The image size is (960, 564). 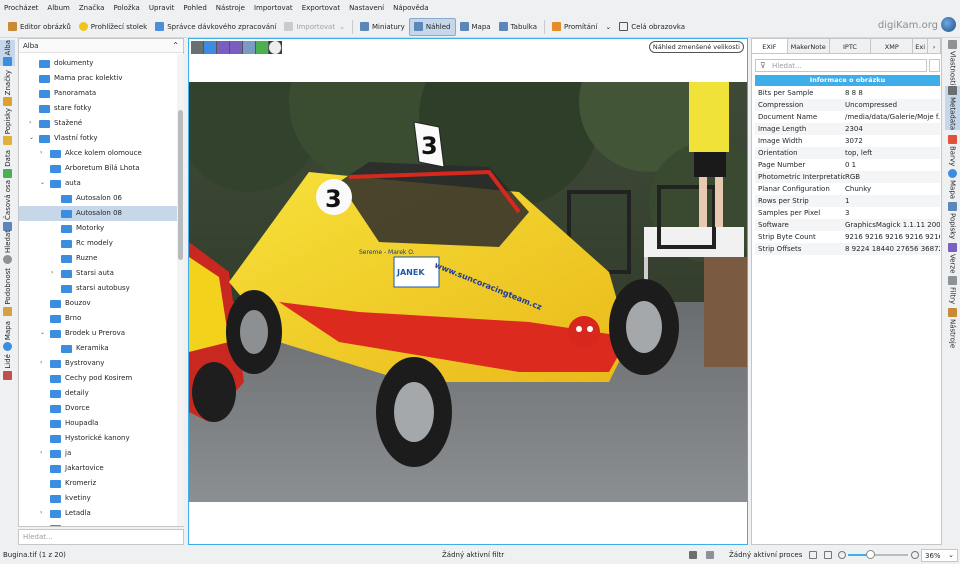 What do you see at coordinates (98, 523) in the screenshot?
I see `album-tree-item` at bounding box center [98, 523].